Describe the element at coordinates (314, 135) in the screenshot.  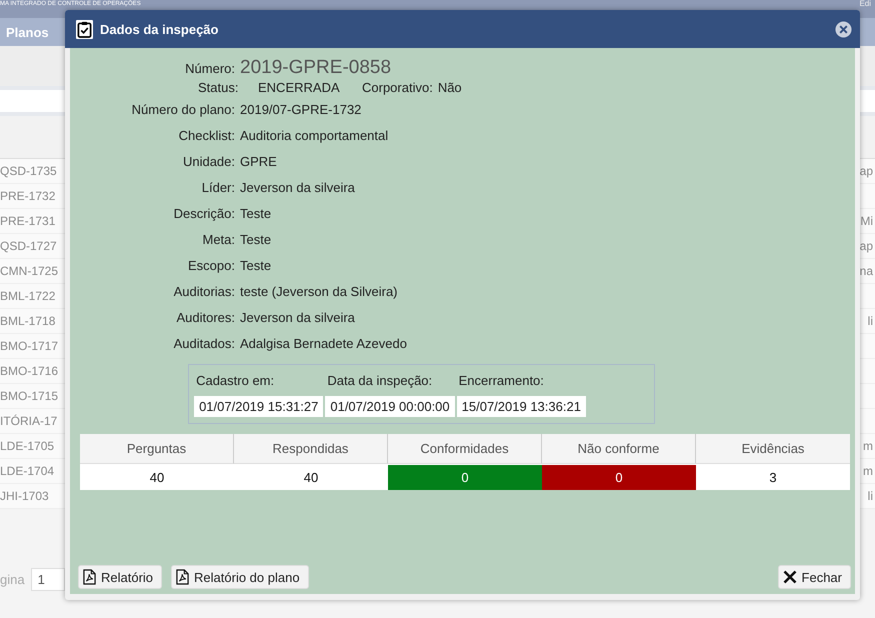
I see `field-value: Auditoria comportamental` at that location.